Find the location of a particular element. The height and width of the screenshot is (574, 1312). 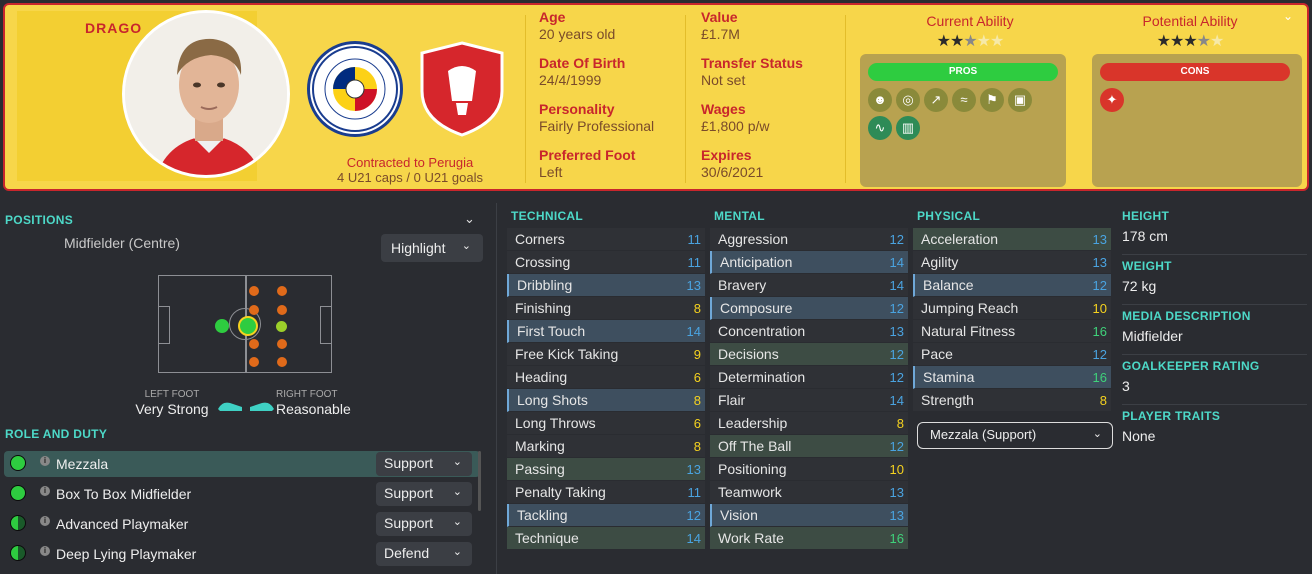

attribute-row: Teamwork 13 is located at coordinates (809, 492).